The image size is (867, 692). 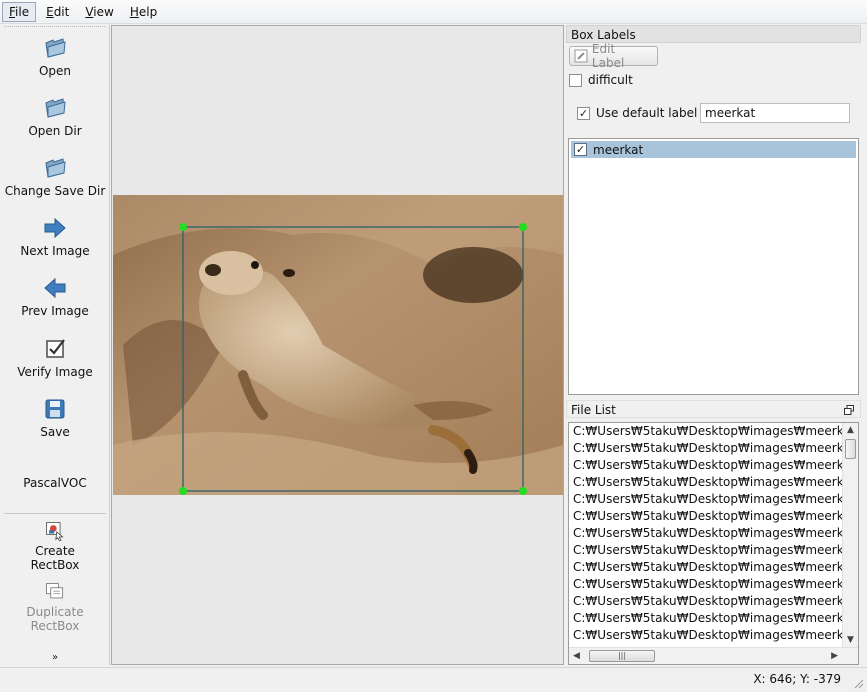 What do you see at coordinates (57, 12) in the screenshot?
I see `menu-edit: Edit` at bounding box center [57, 12].